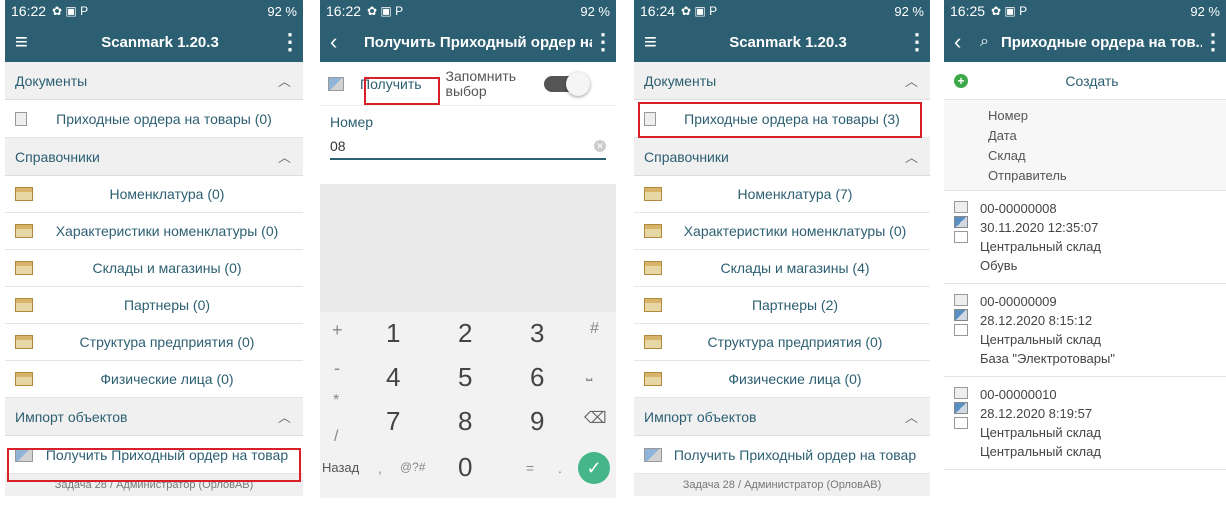 This screenshot has height=508, width=1226. I want to click on key-minus: -, so click(337, 368).